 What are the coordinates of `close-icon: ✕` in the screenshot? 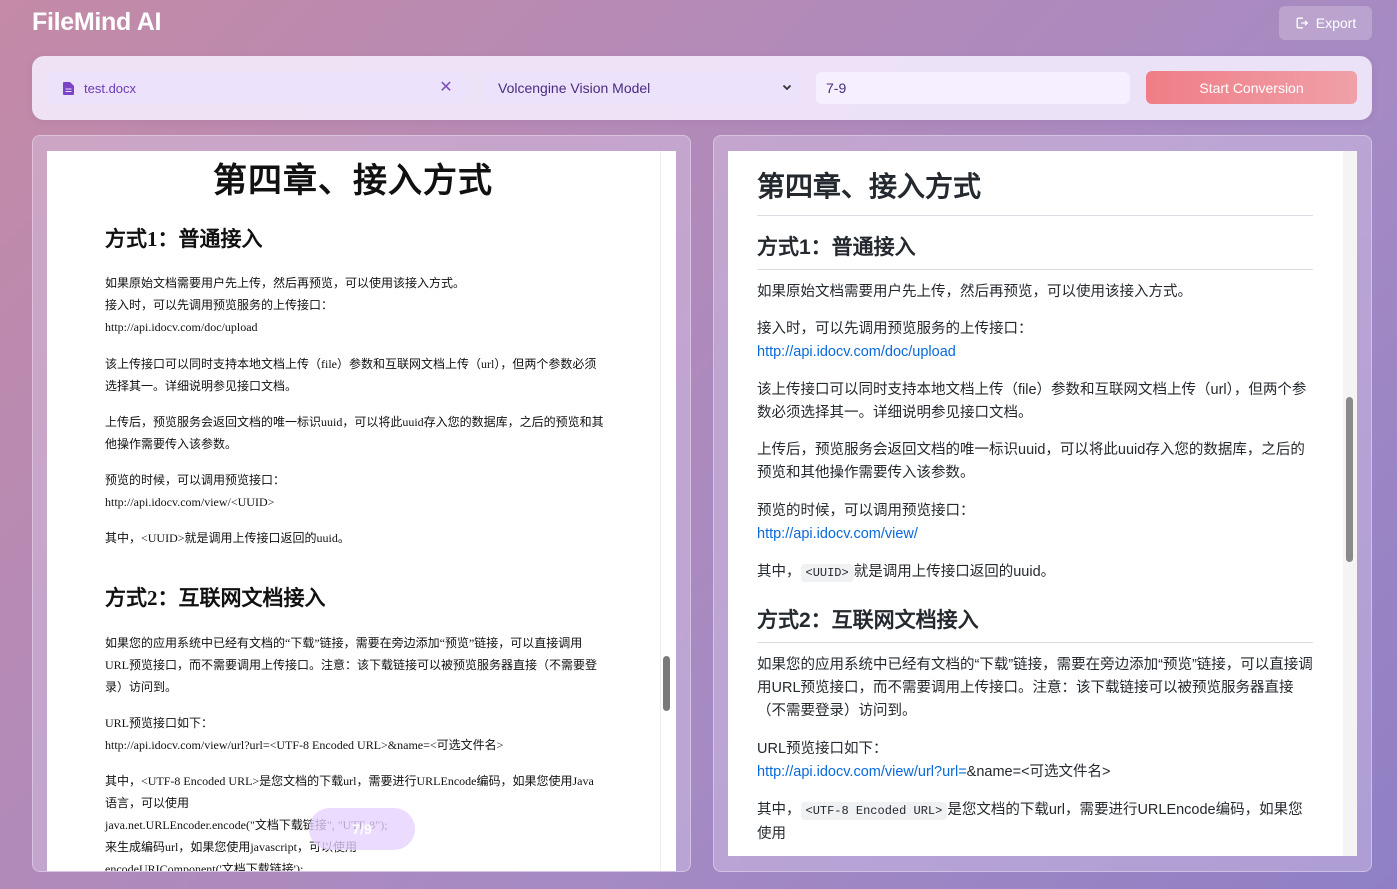 It's located at (446, 88).